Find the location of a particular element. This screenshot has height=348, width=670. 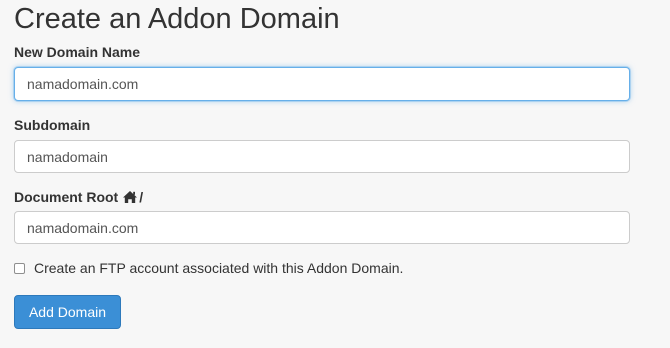

subdomain-label: Subdomain is located at coordinates (52, 125).